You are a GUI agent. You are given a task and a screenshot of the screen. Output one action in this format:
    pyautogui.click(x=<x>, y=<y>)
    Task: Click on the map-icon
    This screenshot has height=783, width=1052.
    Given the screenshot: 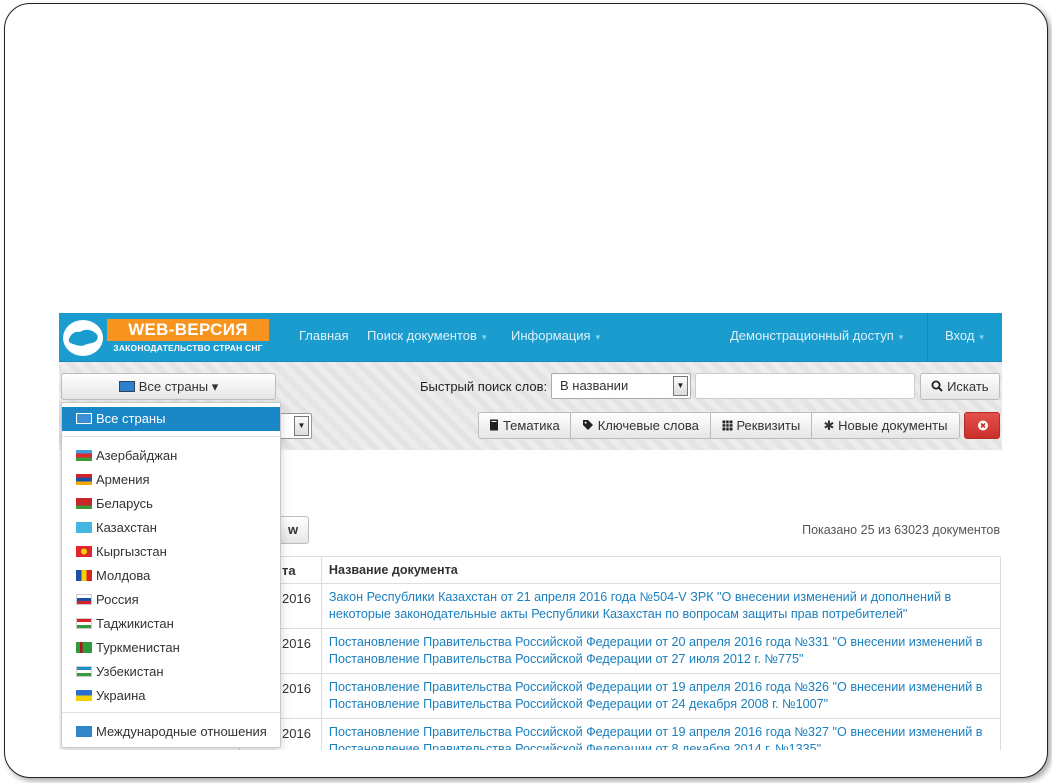 What is the action you would take?
    pyautogui.click(x=83, y=338)
    